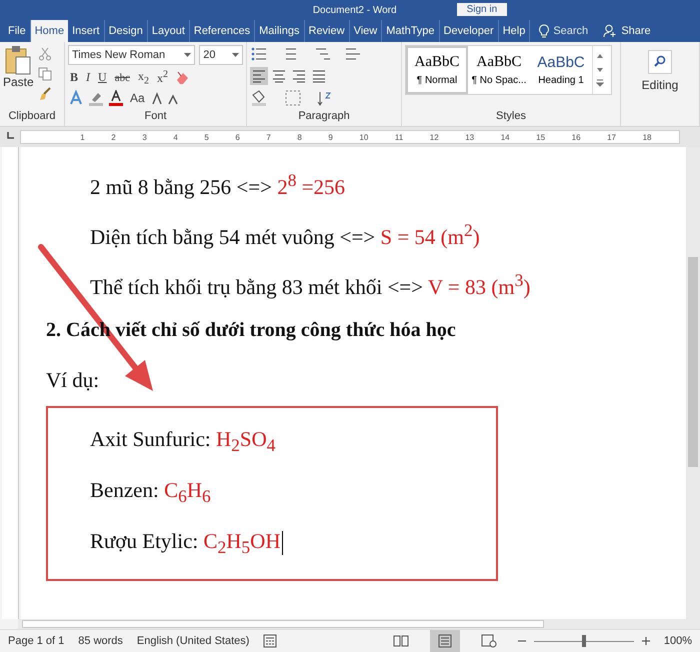  What do you see at coordinates (330, 137) in the screenshot?
I see `ruler-number: 9` at bounding box center [330, 137].